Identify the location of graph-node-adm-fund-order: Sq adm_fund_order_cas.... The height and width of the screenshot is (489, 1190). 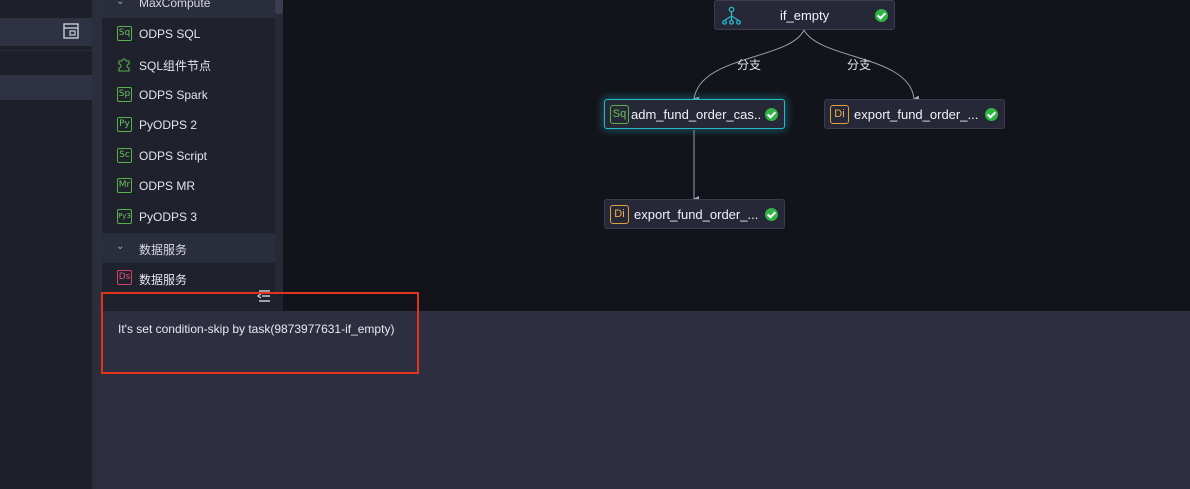
(694, 114).